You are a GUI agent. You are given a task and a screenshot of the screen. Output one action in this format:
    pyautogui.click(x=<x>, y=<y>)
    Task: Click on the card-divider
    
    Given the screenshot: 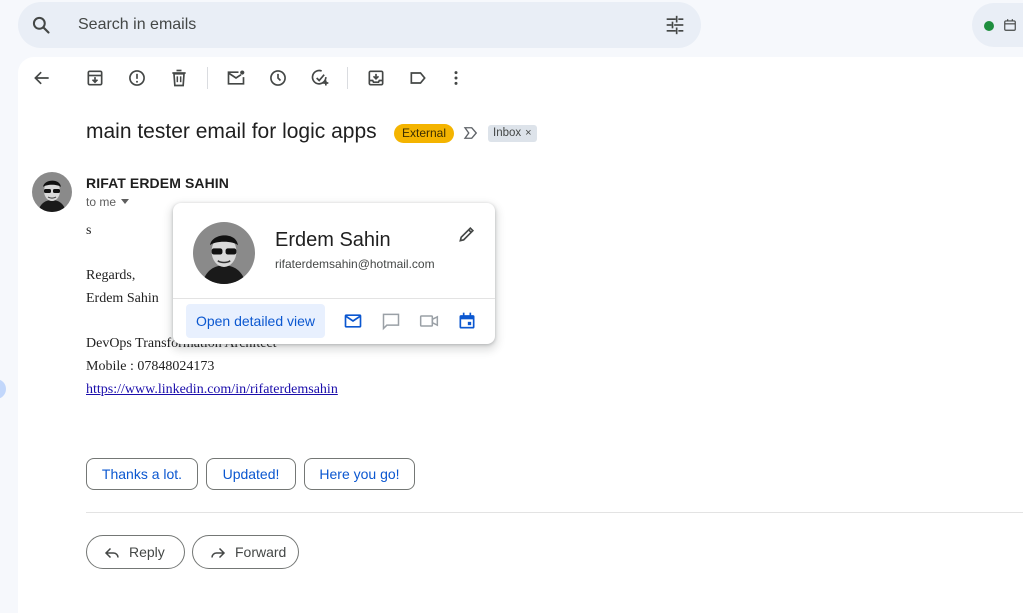 What is the action you would take?
    pyautogui.click(x=334, y=298)
    